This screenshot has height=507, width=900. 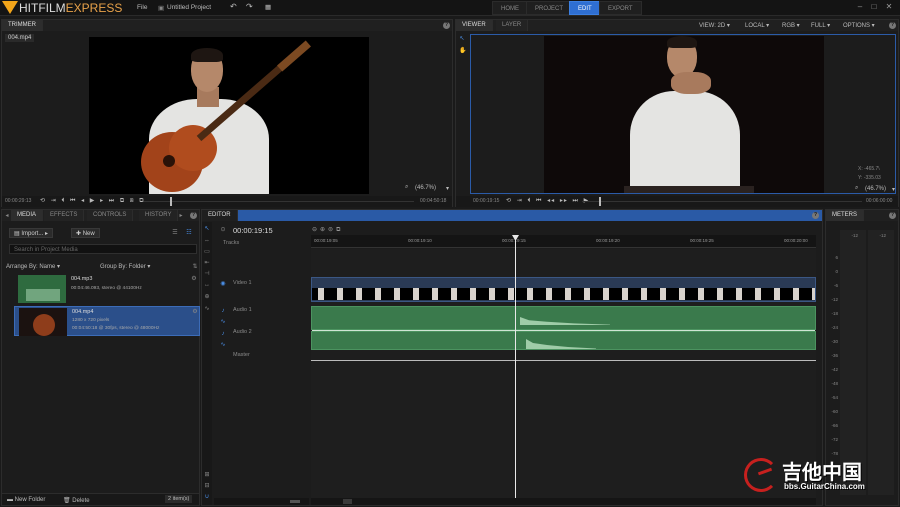 I want to click on delete-button: 🗑 Delete, so click(x=76, y=500).